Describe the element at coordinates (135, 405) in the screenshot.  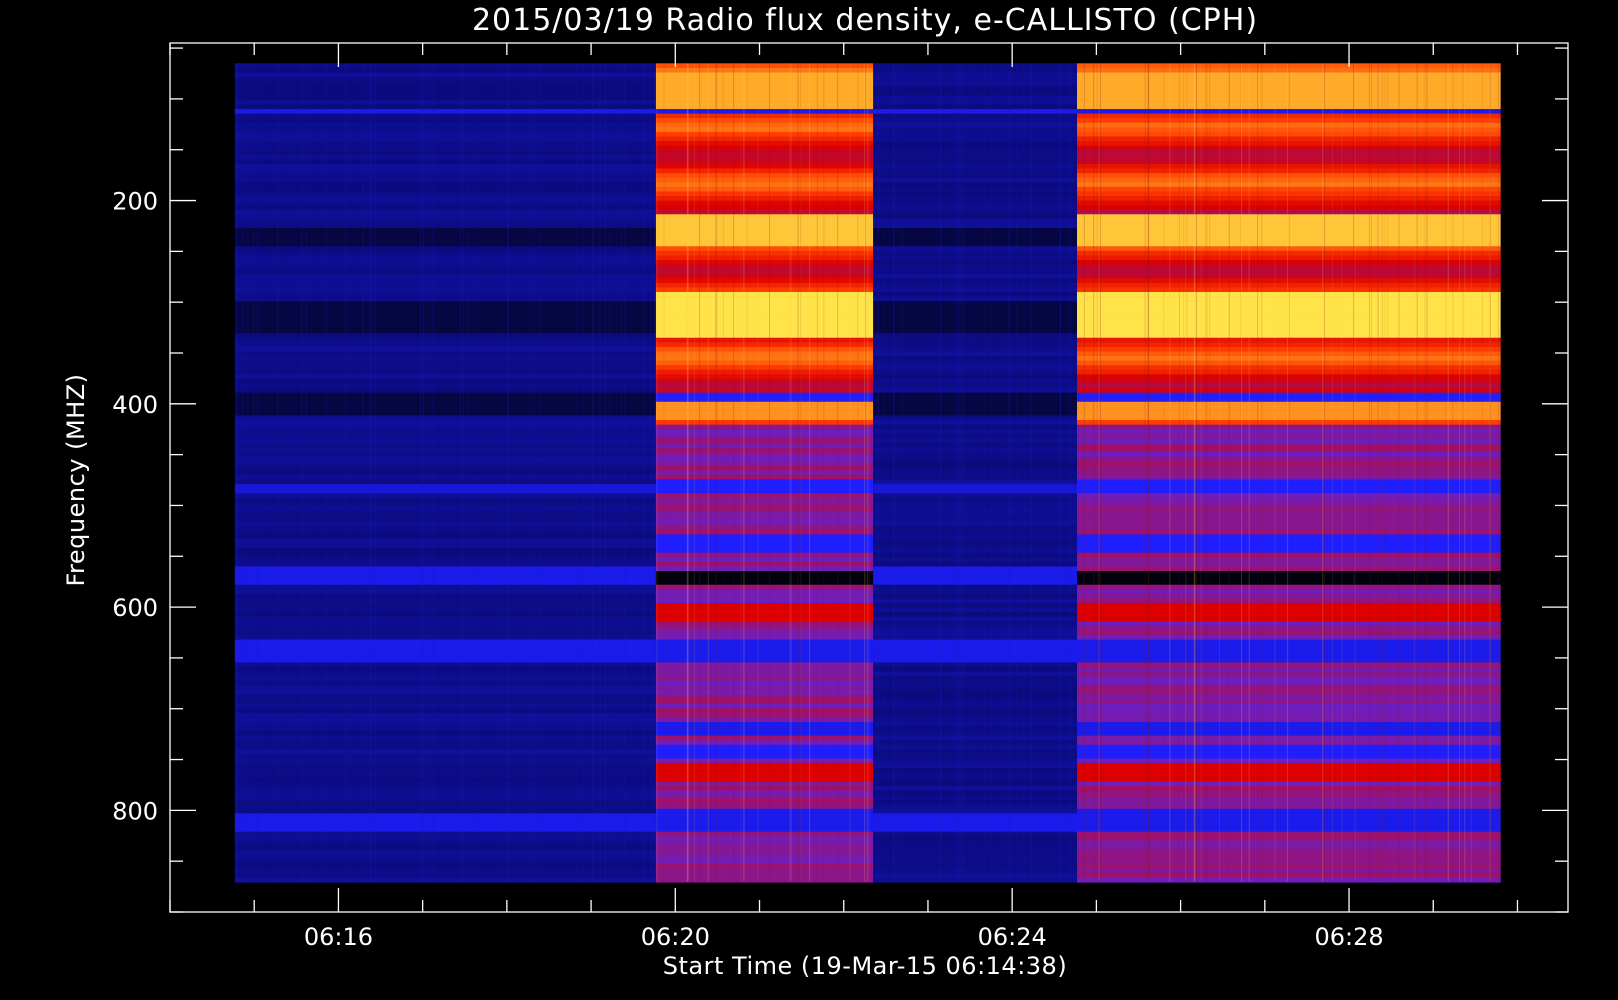
I see `y-tick-label: 400` at that location.